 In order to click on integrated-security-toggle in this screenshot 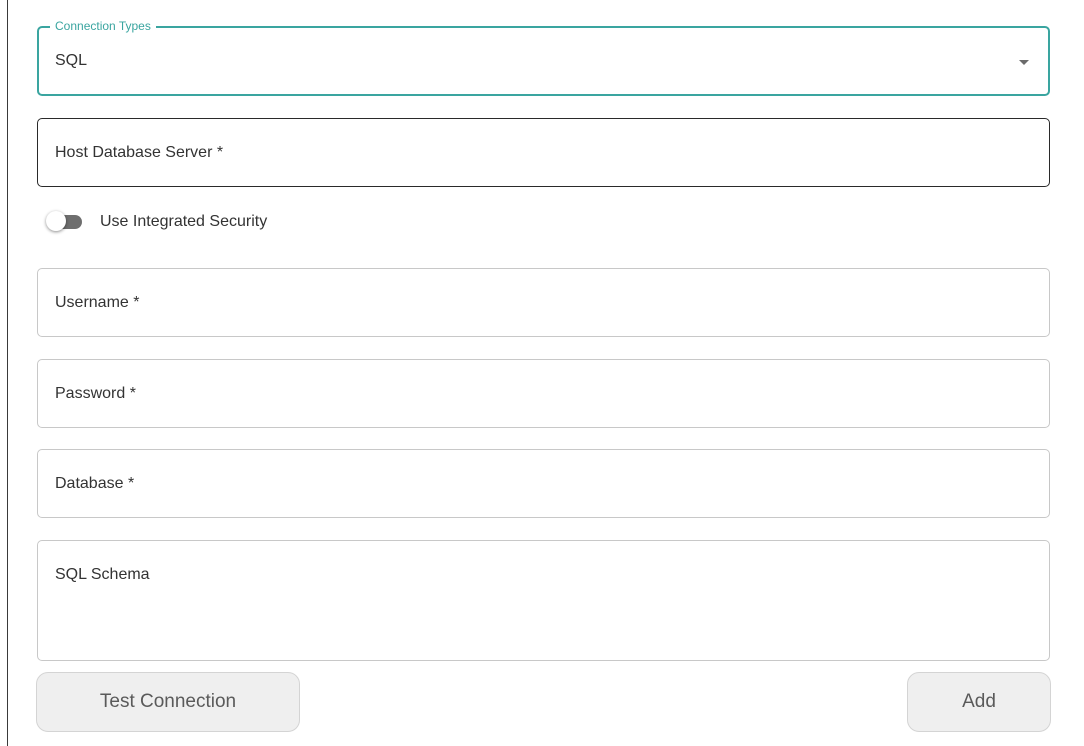, I will do `click(64, 221)`.